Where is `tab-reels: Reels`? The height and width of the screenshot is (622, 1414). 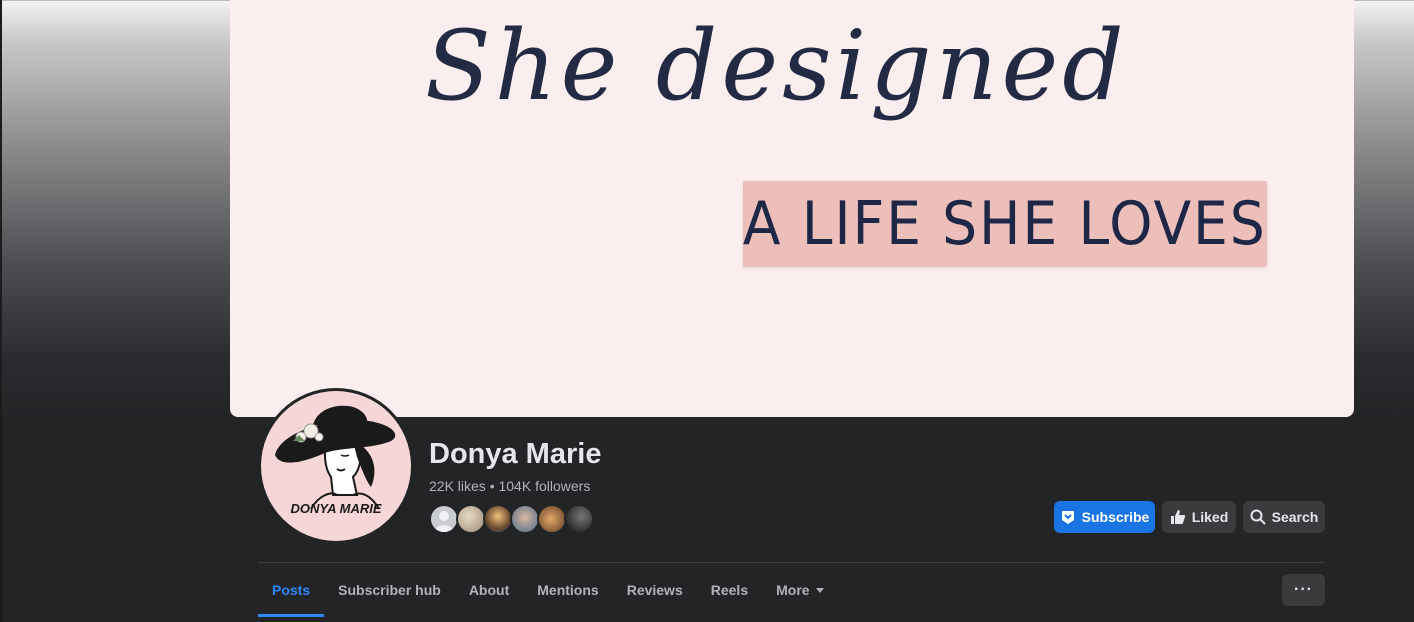
tab-reels: Reels is located at coordinates (729, 590).